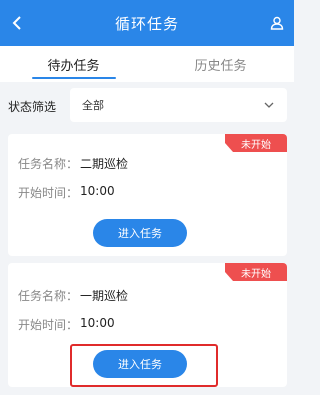 This screenshot has width=320, height=395. What do you see at coordinates (220, 64) in the screenshot?
I see `tab-history: 历史任务` at bounding box center [220, 64].